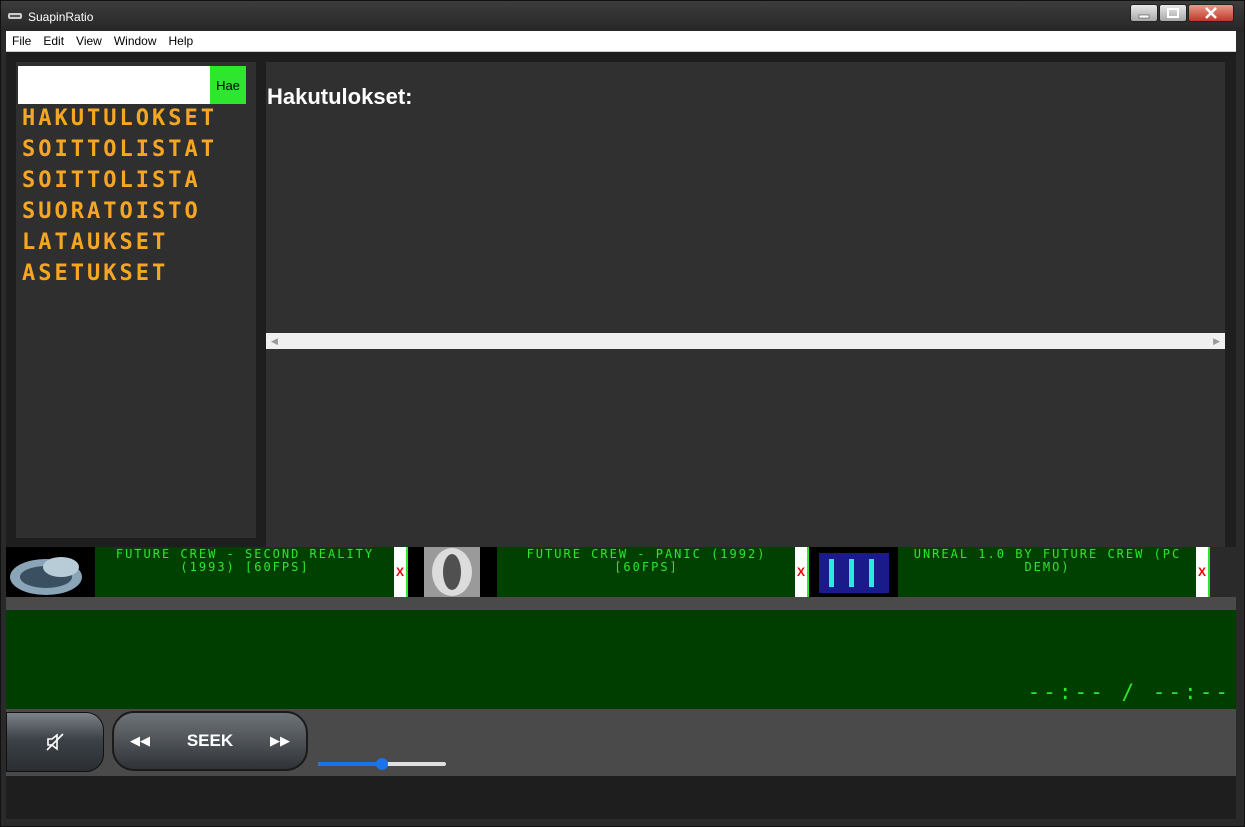  Describe the element at coordinates (119, 150) in the screenshot. I see `nav-item-soittolistat: SOITTOLISTAT` at that location.